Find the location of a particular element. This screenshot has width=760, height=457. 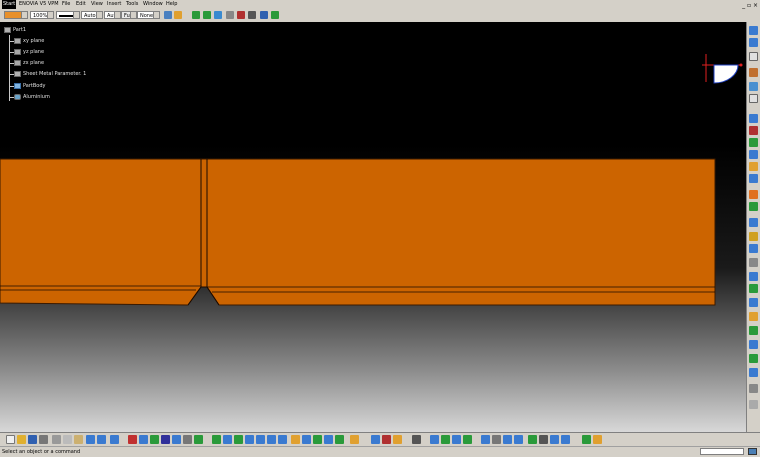

formula-icon is located at coordinates (445, 439).